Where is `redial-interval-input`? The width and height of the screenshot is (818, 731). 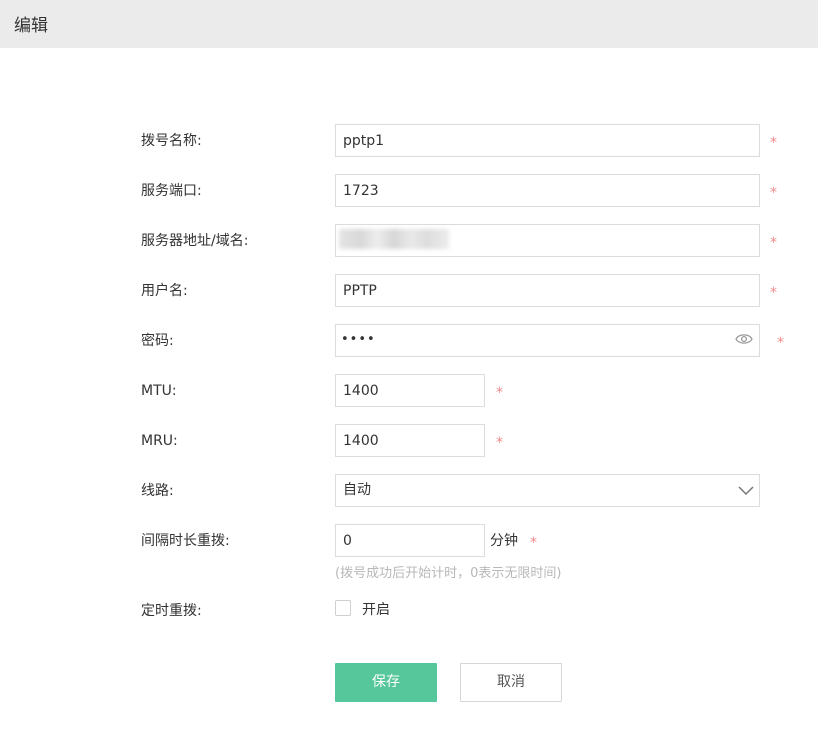 redial-interval-input is located at coordinates (410, 540).